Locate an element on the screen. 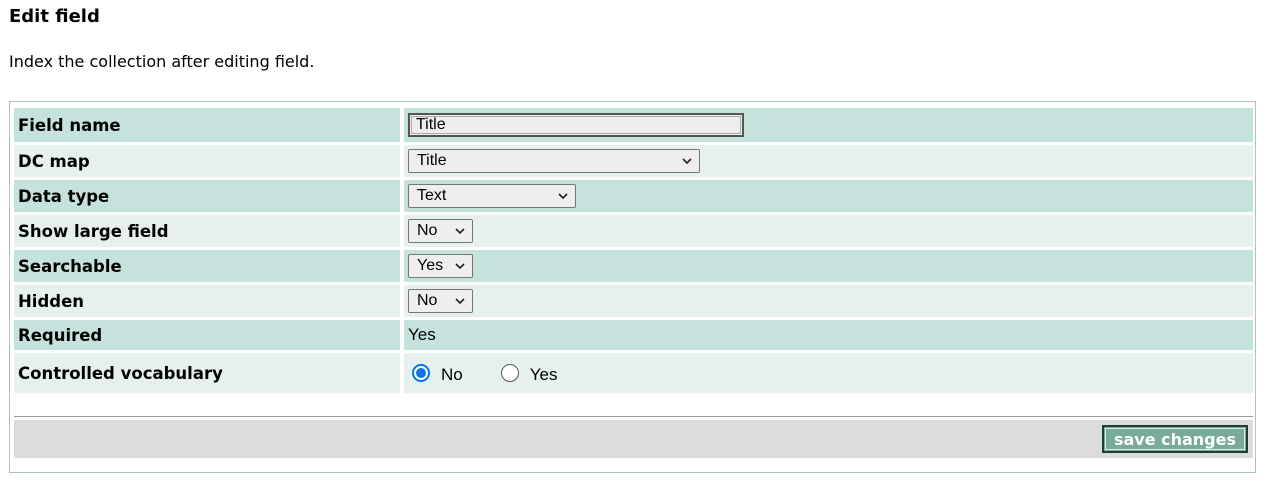 The width and height of the screenshot is (1267, 493). controlled-vocabulary-radio-group: No Yes is located at coordinates (830, 373).